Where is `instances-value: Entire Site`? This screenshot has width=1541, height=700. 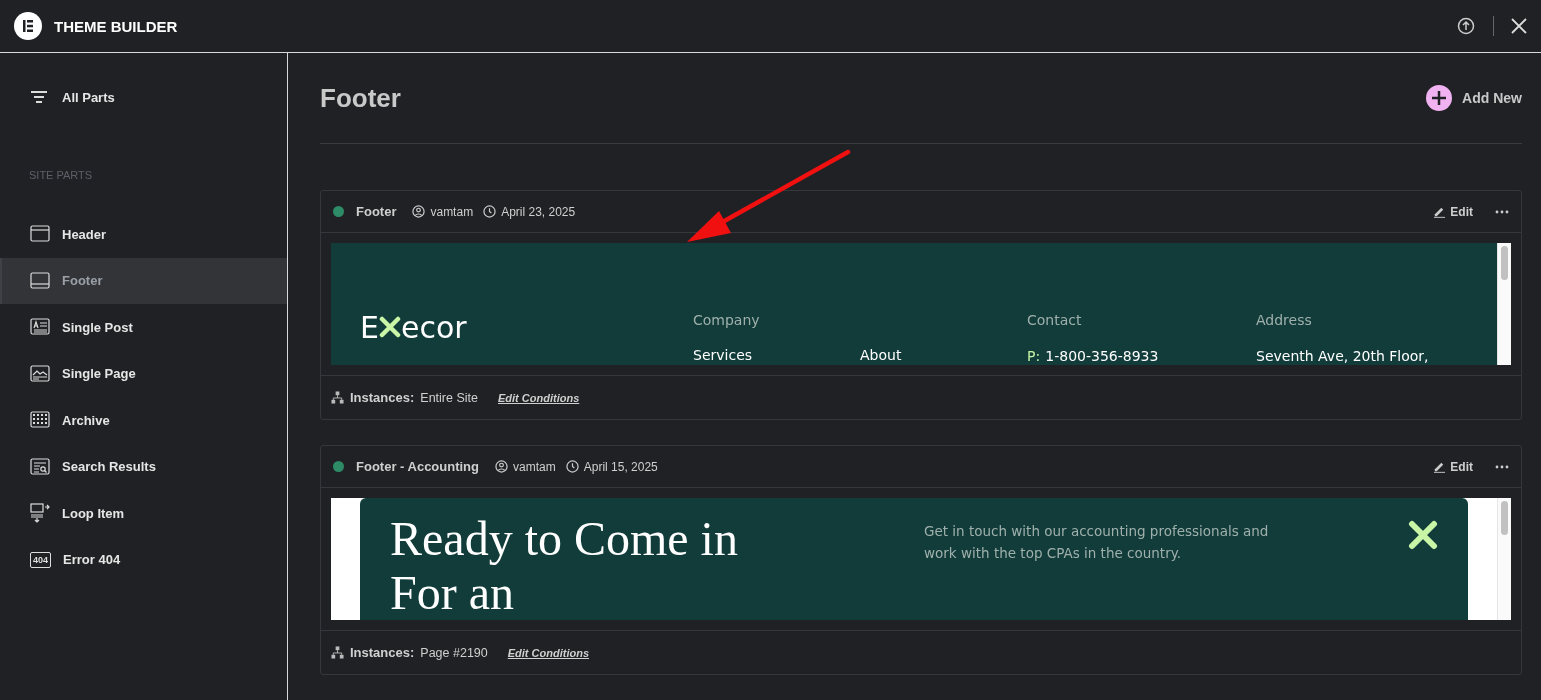
instances-value: Entire Site is located at coordinates (449, 397).